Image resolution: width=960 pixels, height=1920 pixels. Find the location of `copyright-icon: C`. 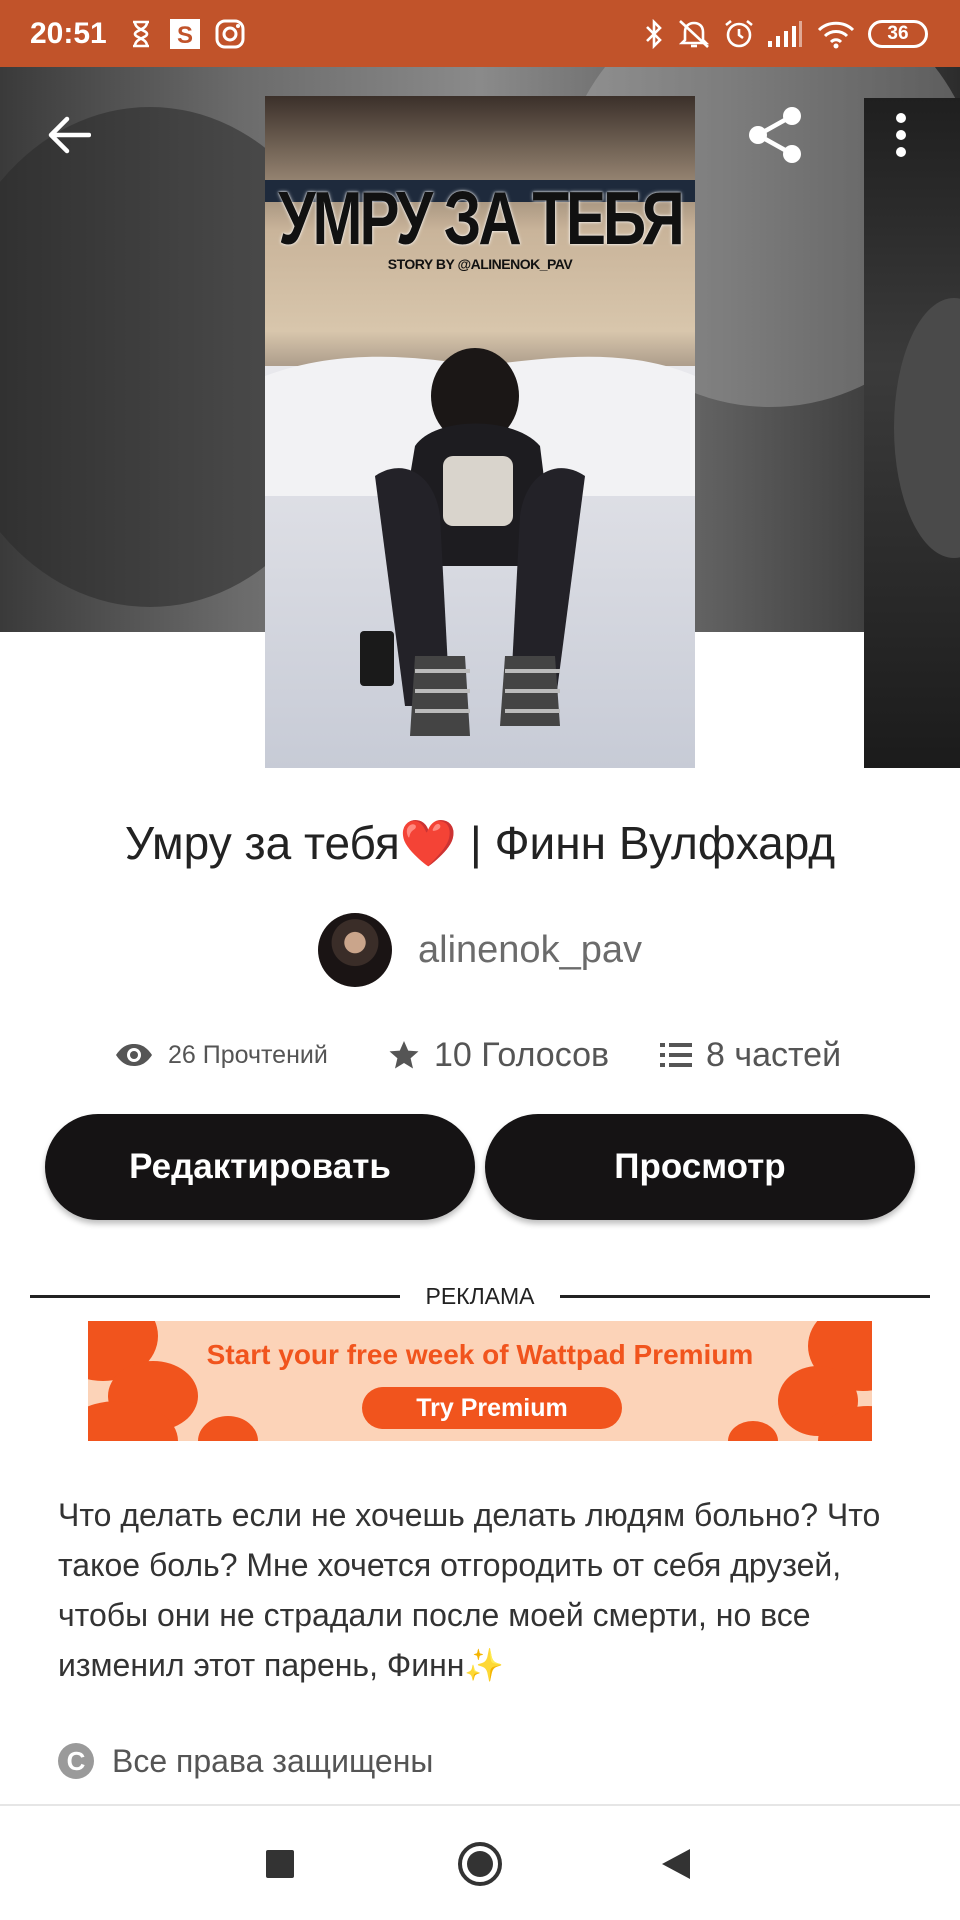

copyright-icon: C is located at coordinates (76, 1761).